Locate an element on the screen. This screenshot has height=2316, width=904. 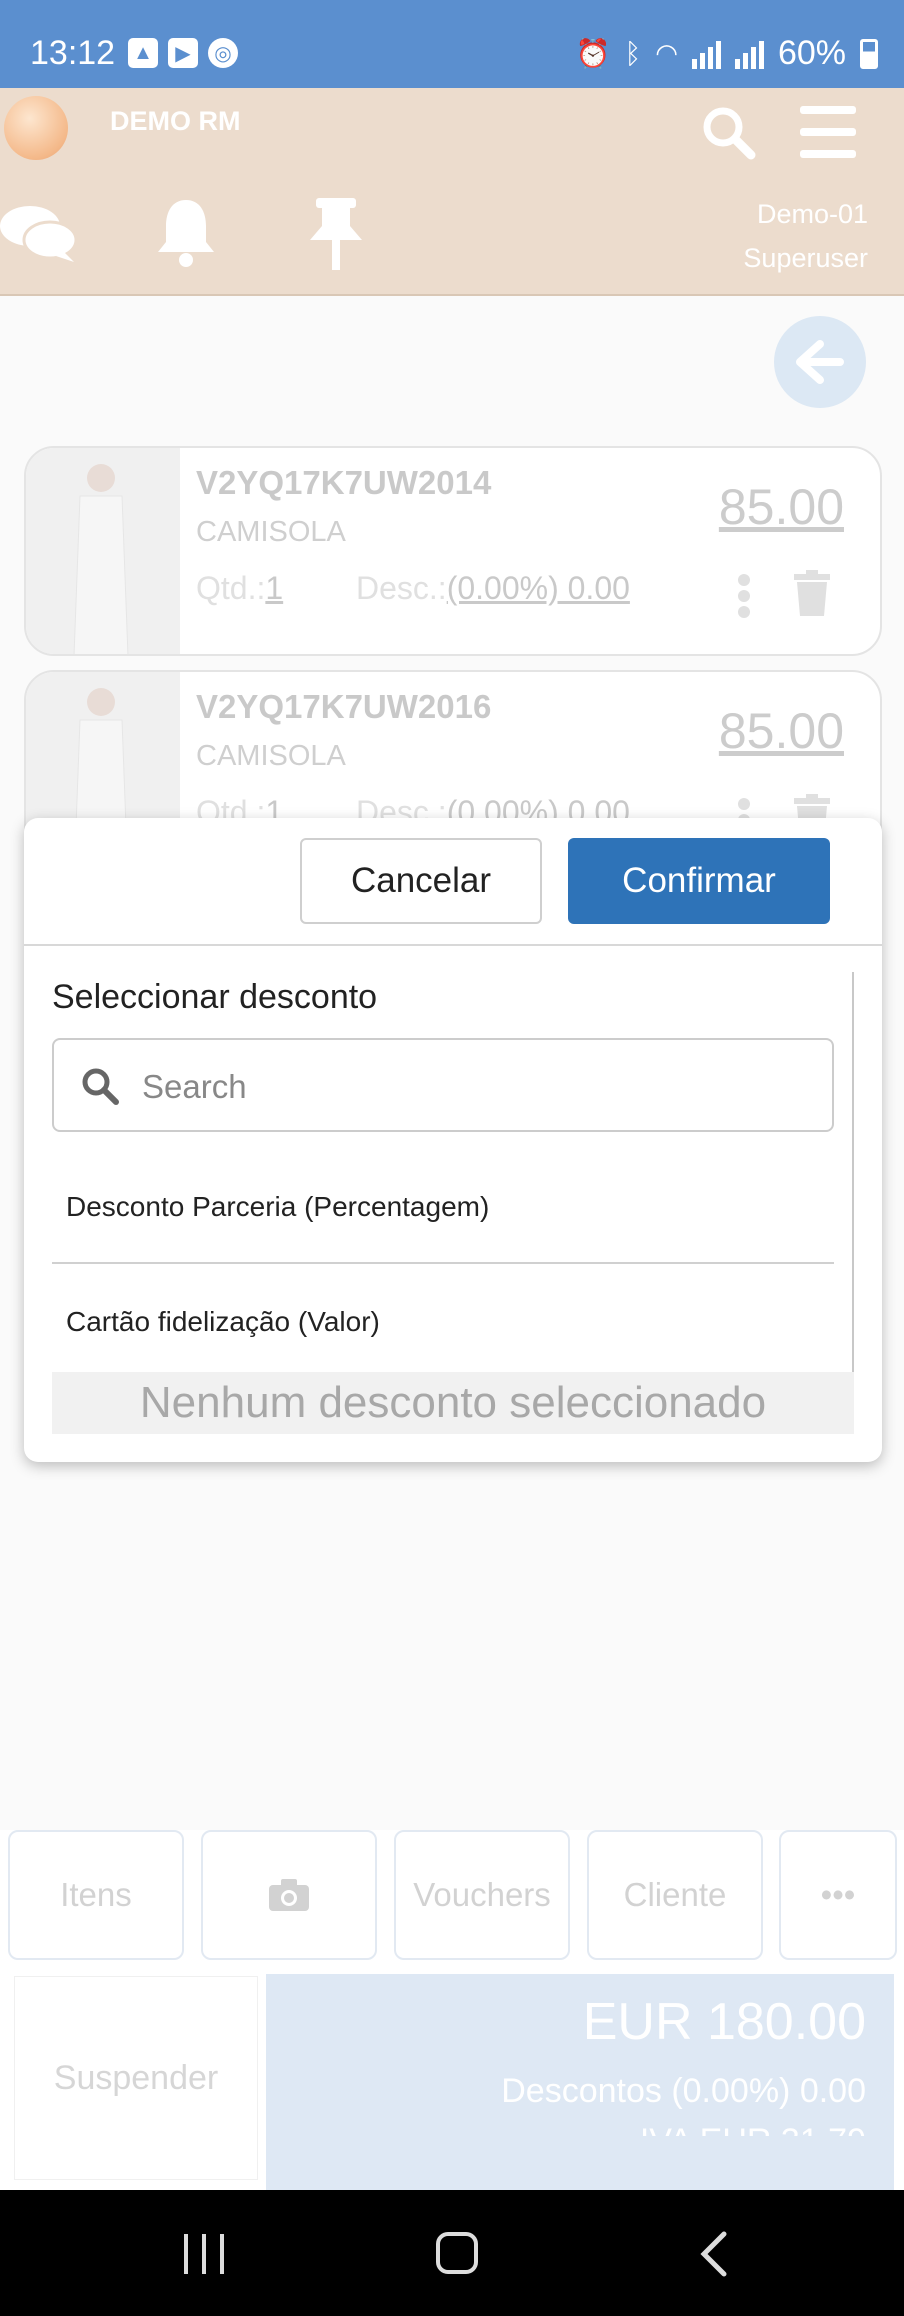
app-logo is located at coordinates (36, 128).